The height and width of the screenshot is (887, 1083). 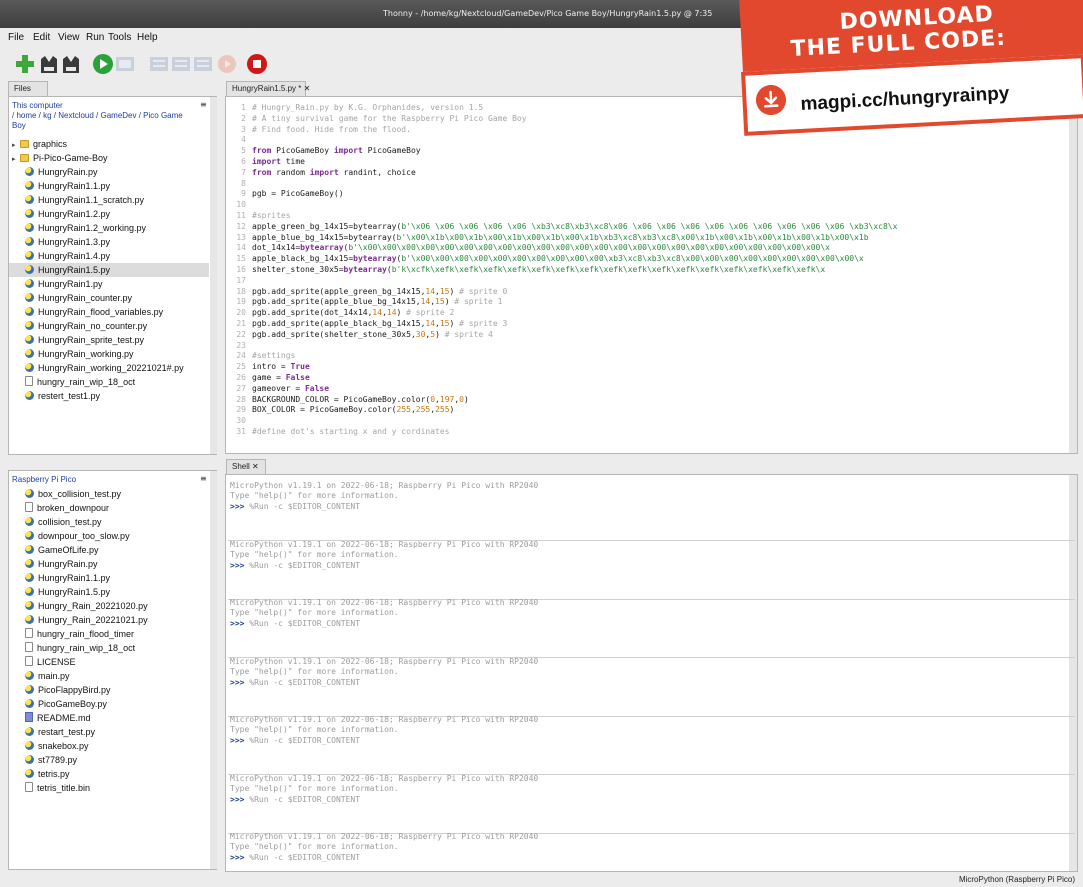 What do you see at coordinates (563, 162) in the screenshot?
I see `code-line: 6 import time` at bounding box center [563, 162].